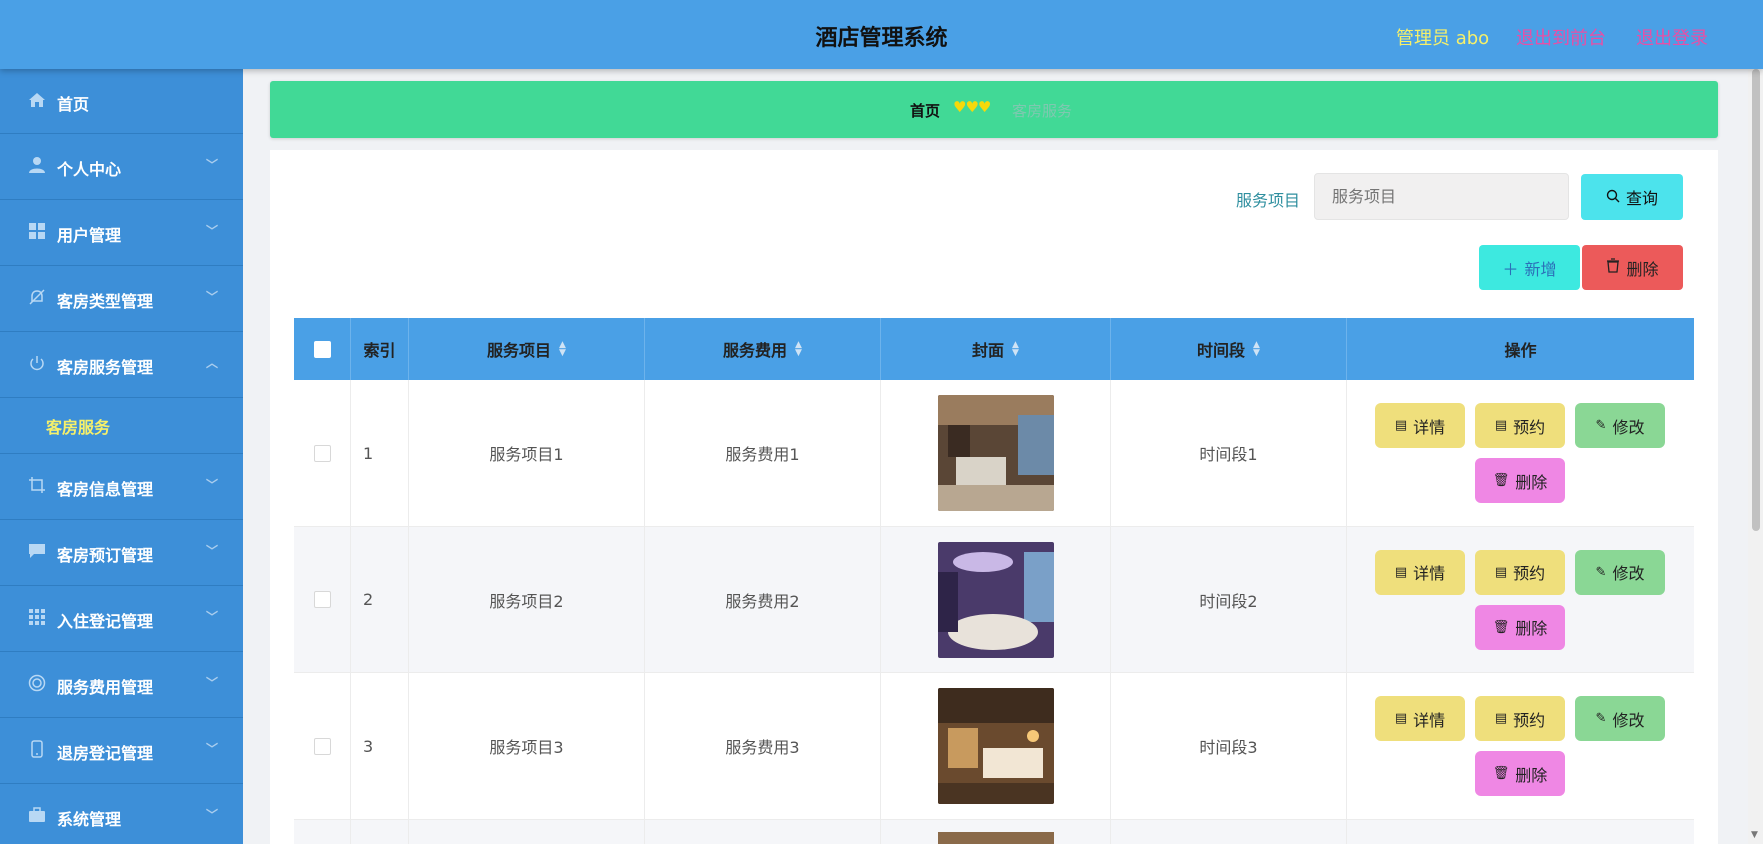 Image resolution: width=1763 pixels, height=844 pixels. What do you see at coordinates (763, 831) in the screenshot?
I see `fee-cell` at bounding box center [763, 831].